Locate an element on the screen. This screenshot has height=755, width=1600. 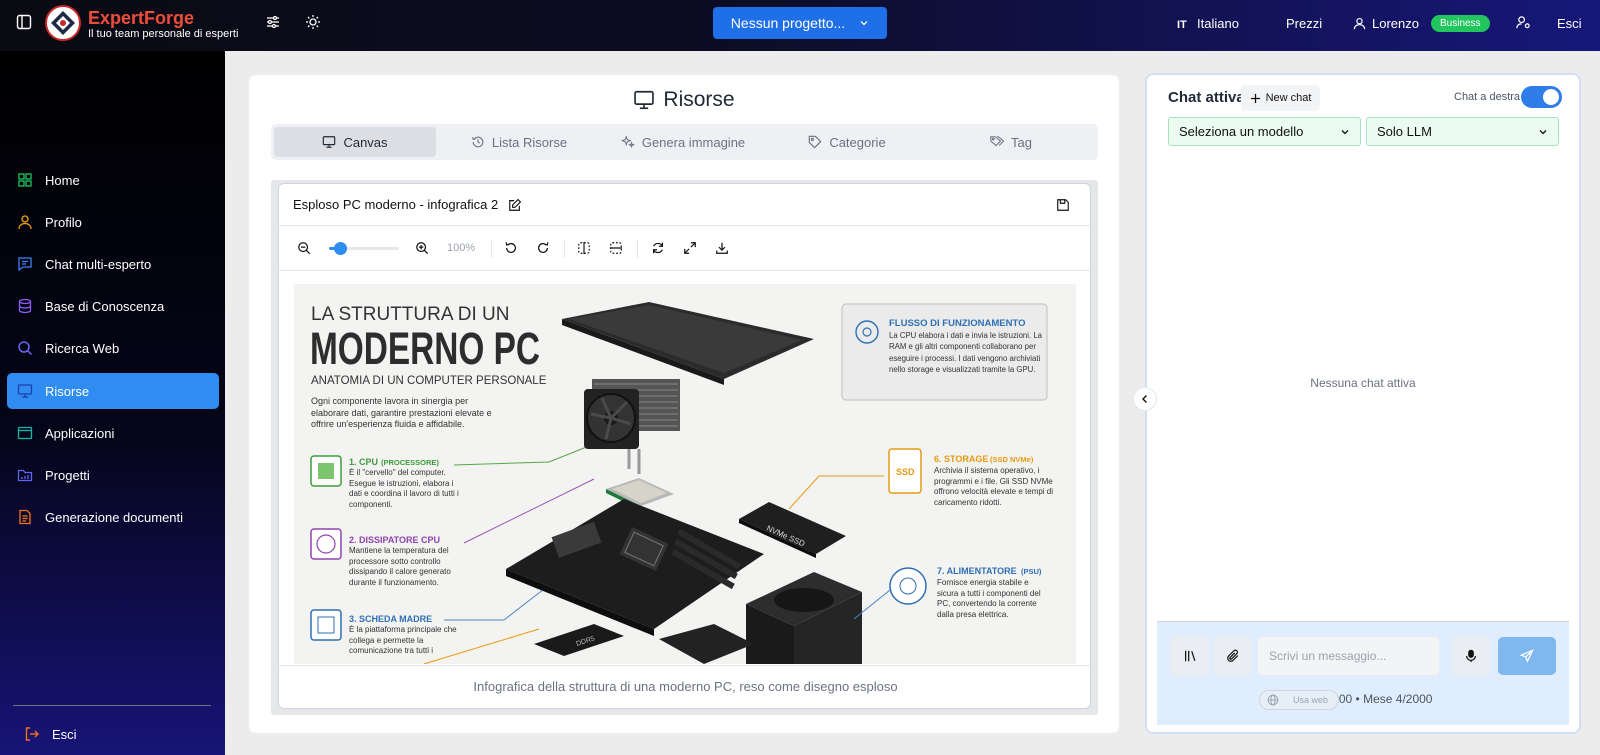
theme-sun-icon is located at coordinates (313, 22).